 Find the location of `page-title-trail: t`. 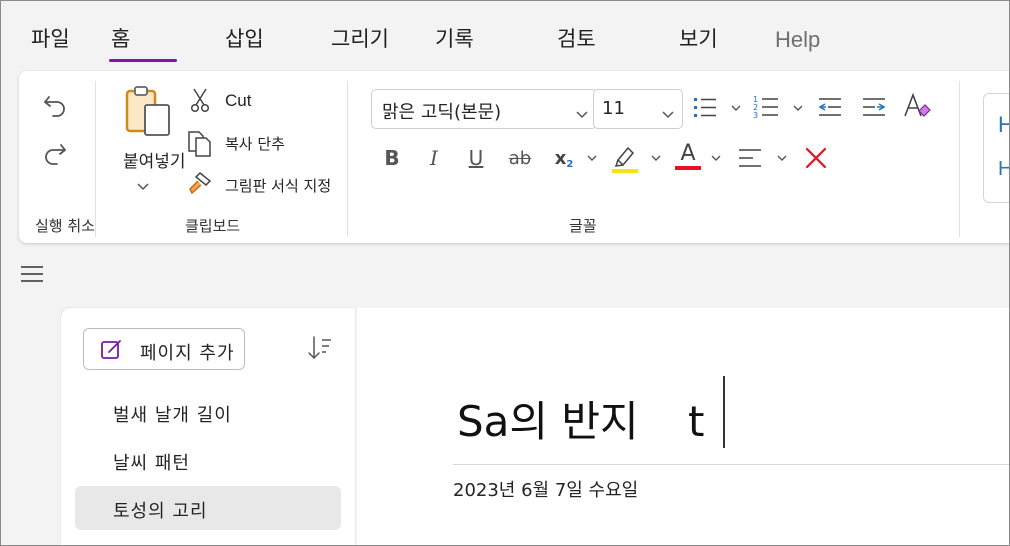

page-title-trail: t is located at coordinates (696, 421).